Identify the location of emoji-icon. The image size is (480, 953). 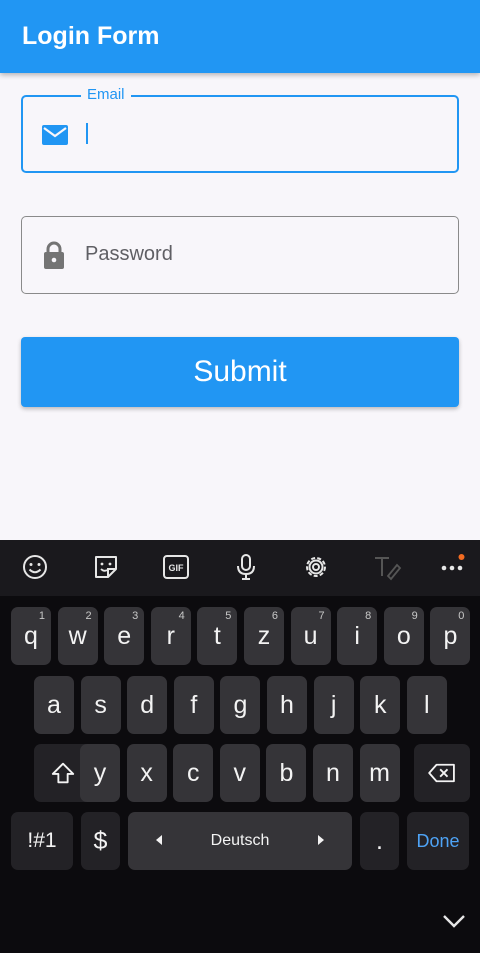
(35, 567).